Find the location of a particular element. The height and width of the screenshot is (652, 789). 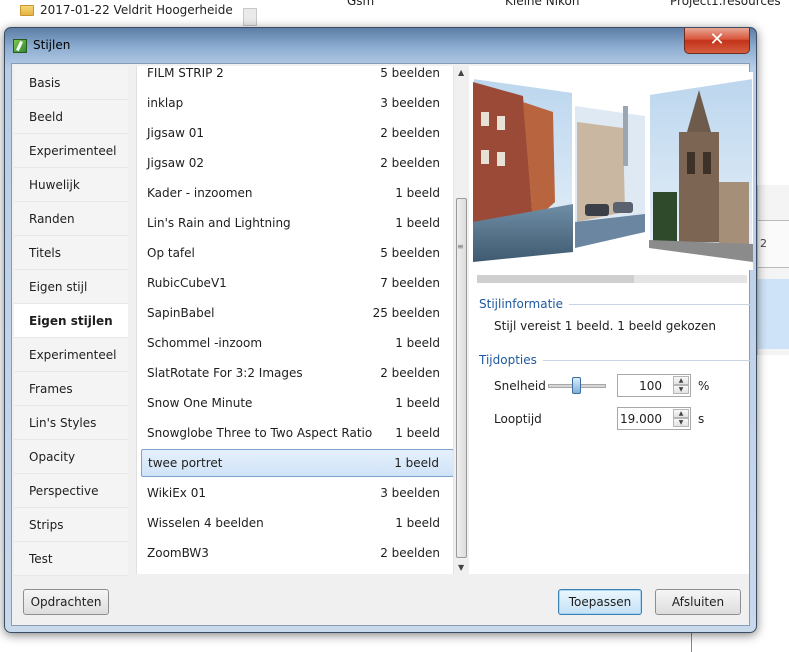

duration-spinbox: 19.000 ▲ ▼ is located at coordinates (654, 418).